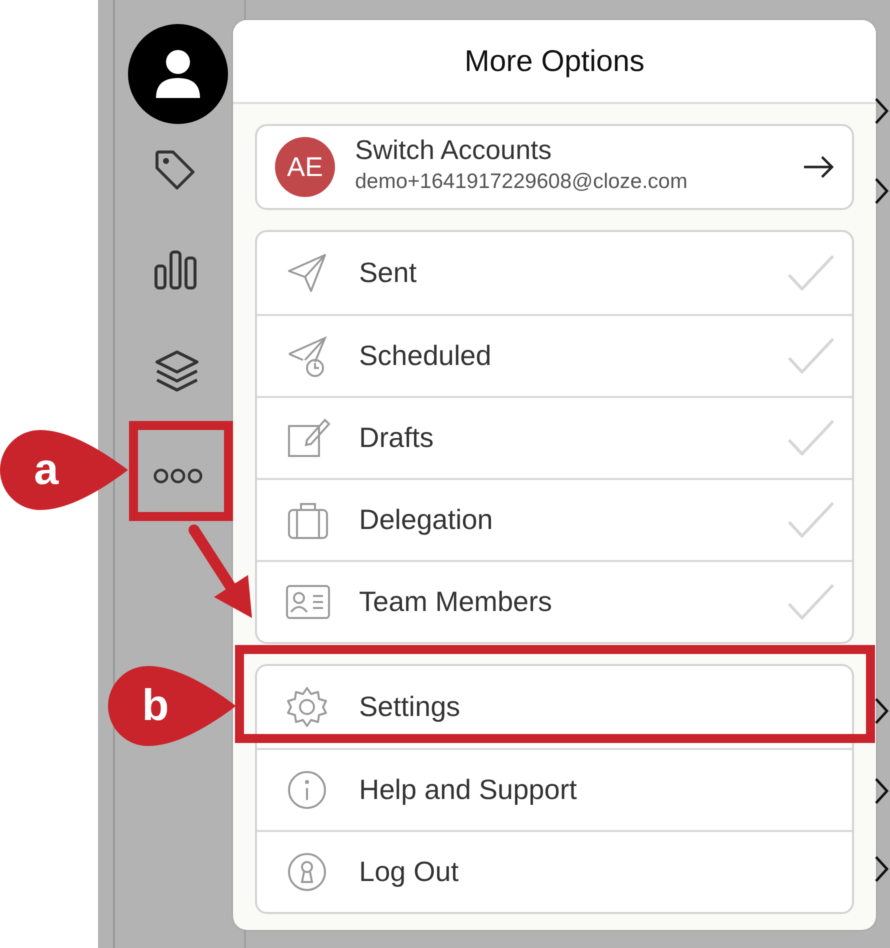 This screenshot has width=890, height=948. What do you see at coordinates (175, 170) in the screenshot?
I see `tag-icon` at bounding box center [175, 170].